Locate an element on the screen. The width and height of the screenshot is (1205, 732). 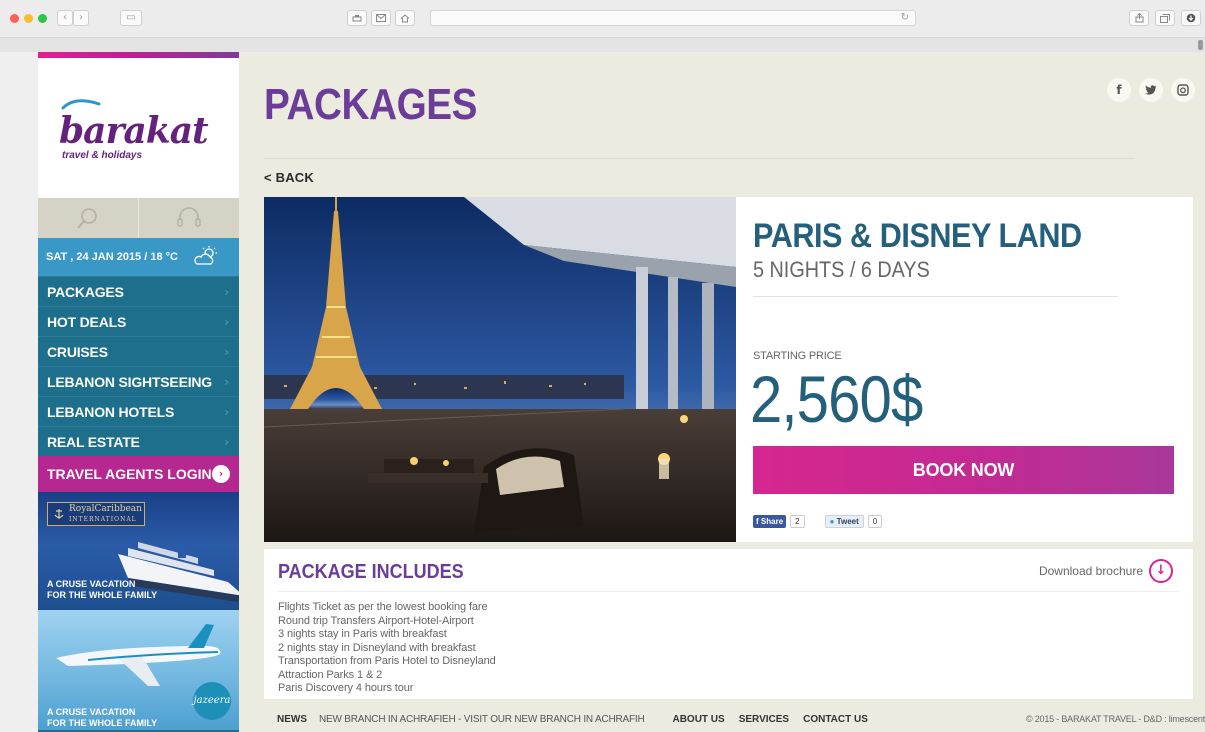
travel-agents-login-button: TRAVEL AGENTS LOGIN › is located at coordinates (138, 474).